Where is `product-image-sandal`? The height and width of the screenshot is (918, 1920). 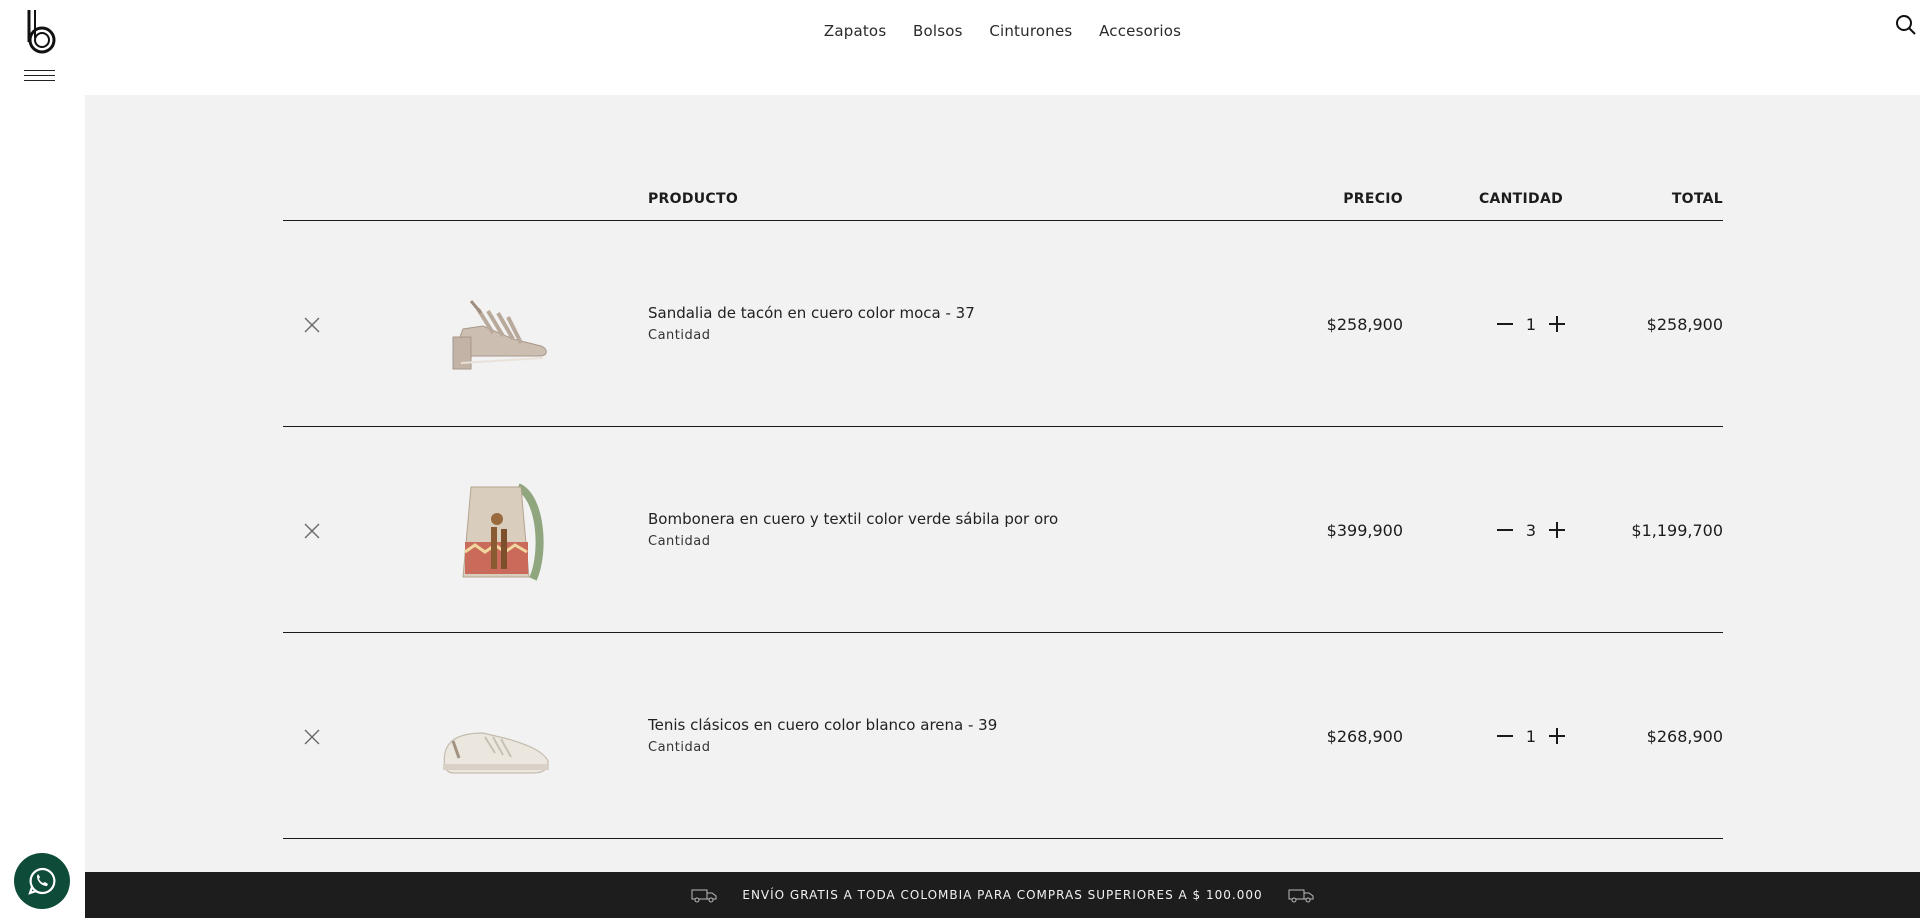
product-image-sandal is located at coordinates (498, 326).